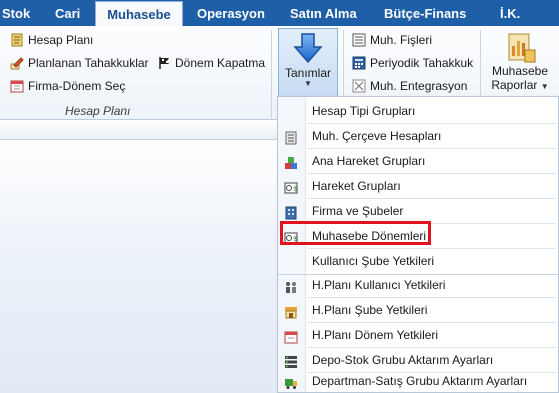 The image size is (559, 393). I want to click on tab-operasyon: Operasyon, so click(233, 13).